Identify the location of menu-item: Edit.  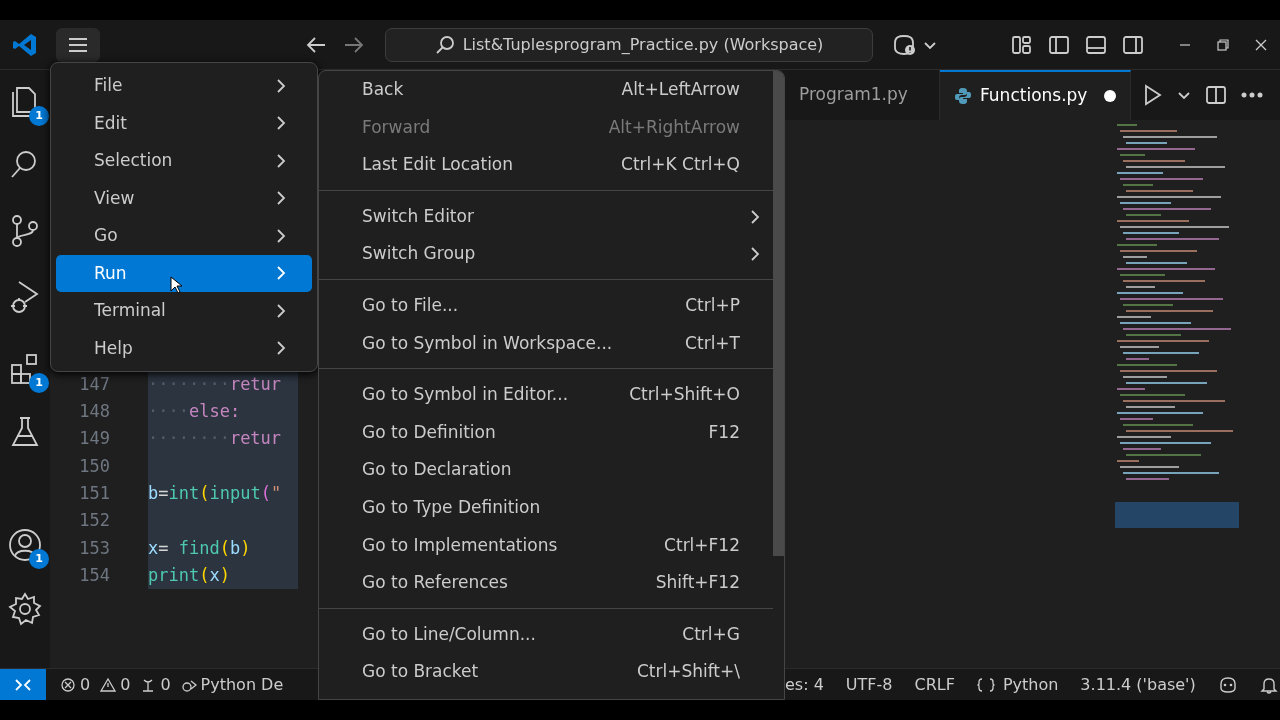
(184, 123).